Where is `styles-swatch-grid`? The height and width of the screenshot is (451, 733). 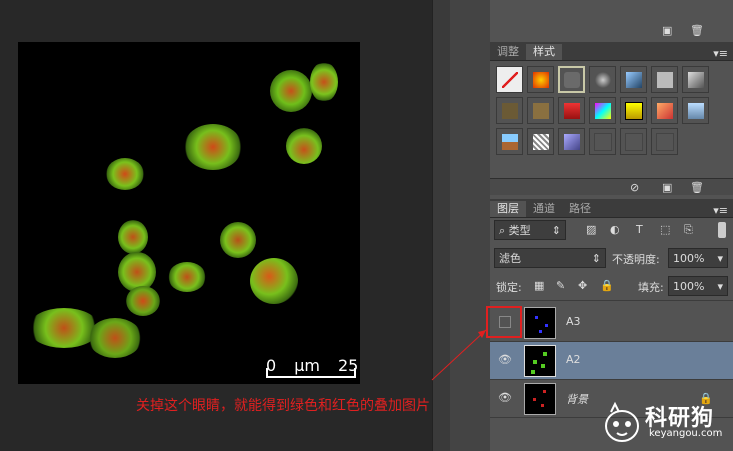
styles-swatch-grid is located at coordinates (604, 112).